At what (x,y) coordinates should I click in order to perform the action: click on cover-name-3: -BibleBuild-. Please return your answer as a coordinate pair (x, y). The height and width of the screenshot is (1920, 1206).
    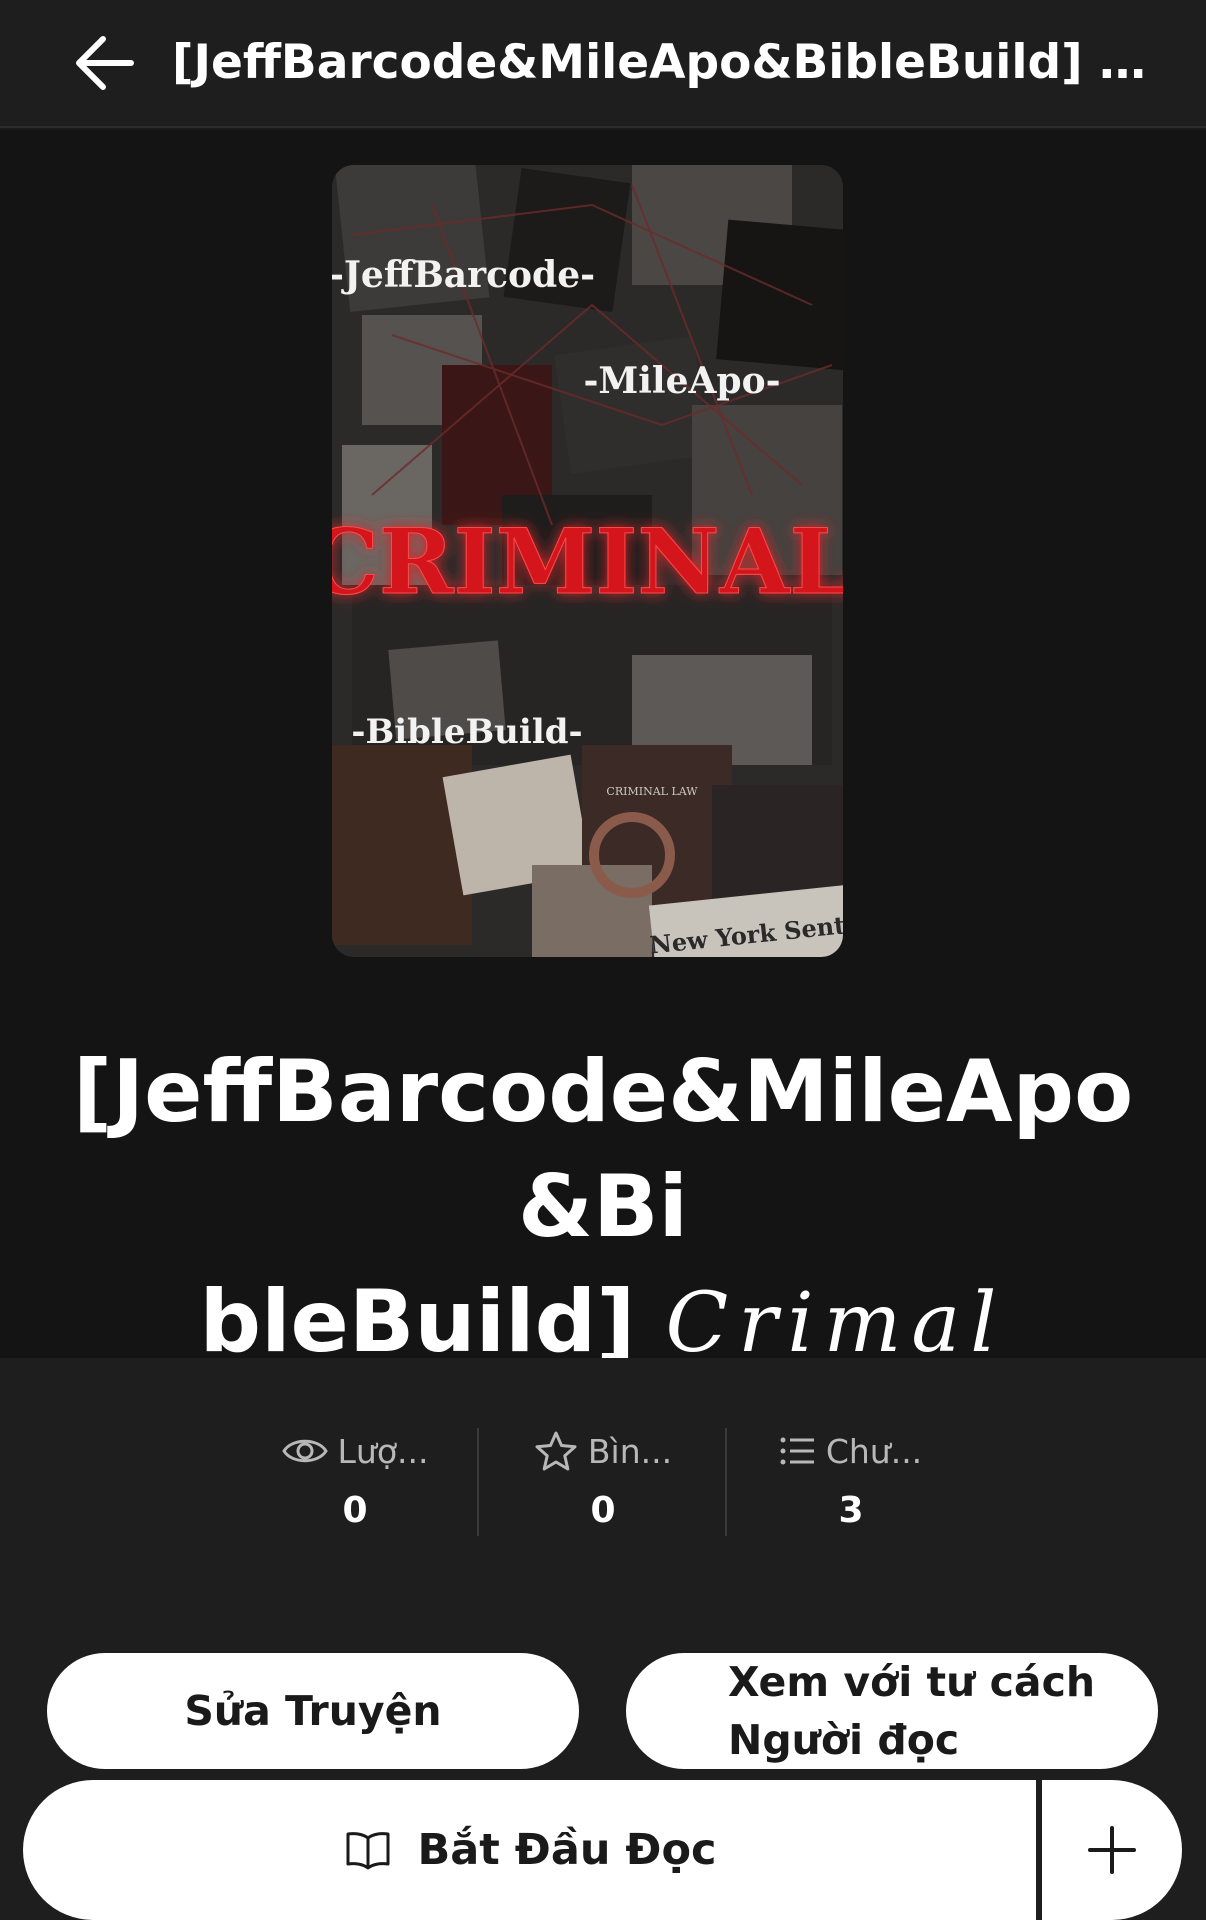
    Looking at the image, I should click on (466, 732).